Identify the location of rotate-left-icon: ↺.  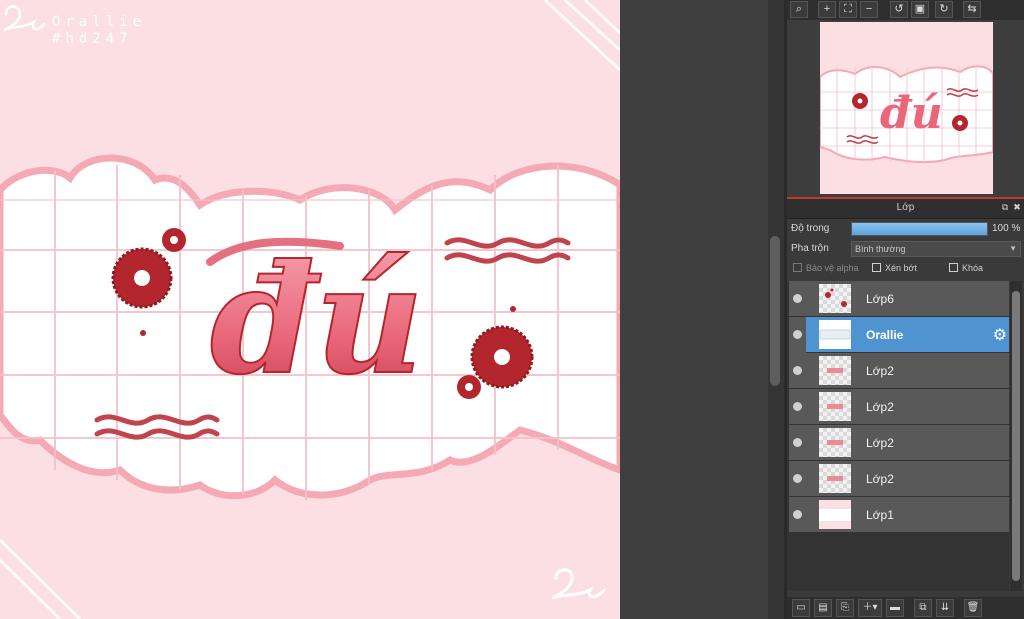
(899, 9).